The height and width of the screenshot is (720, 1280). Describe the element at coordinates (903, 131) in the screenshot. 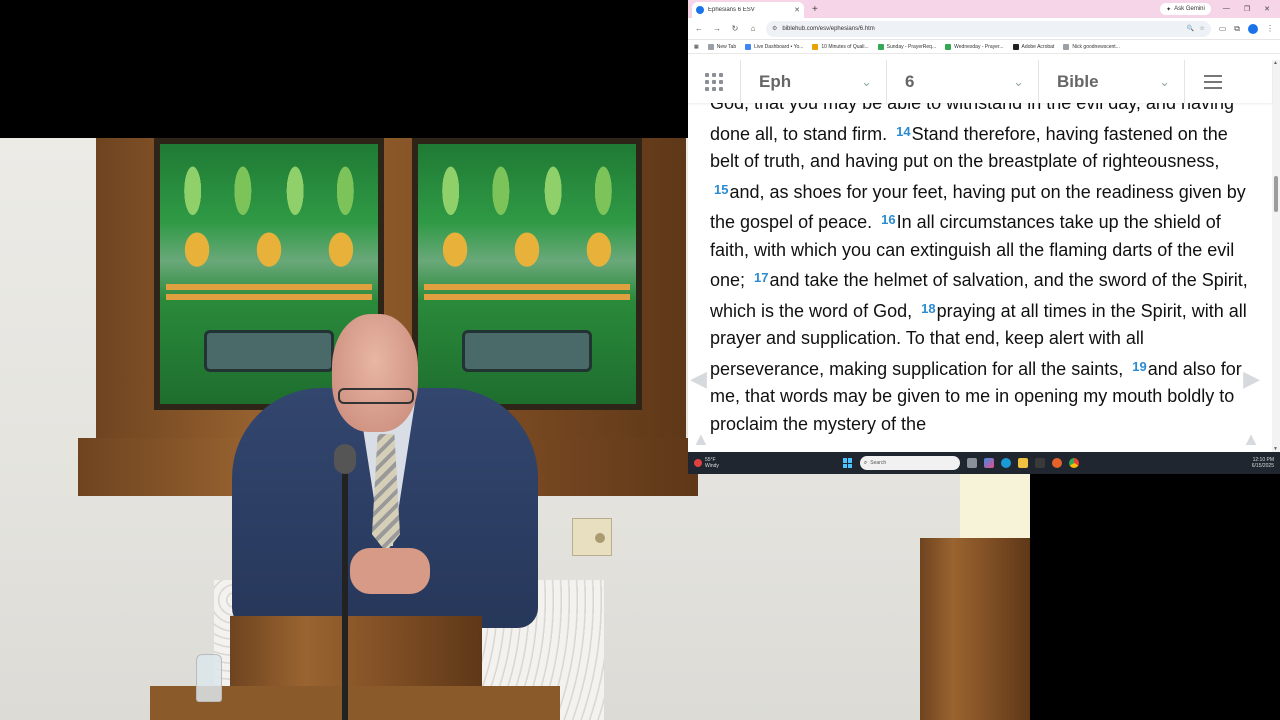

I see `verse-number: 14` at that location.